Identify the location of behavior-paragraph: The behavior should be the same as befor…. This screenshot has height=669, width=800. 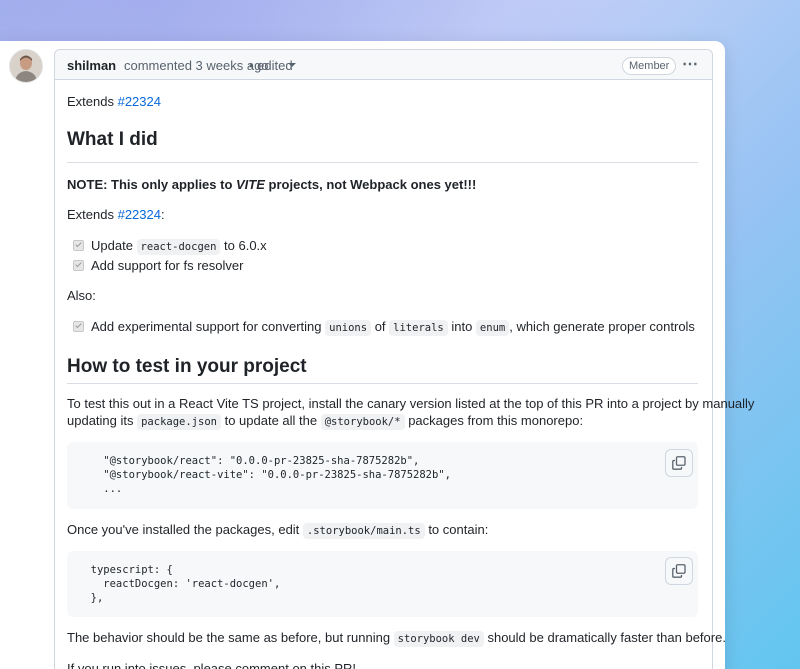
(396, 638).